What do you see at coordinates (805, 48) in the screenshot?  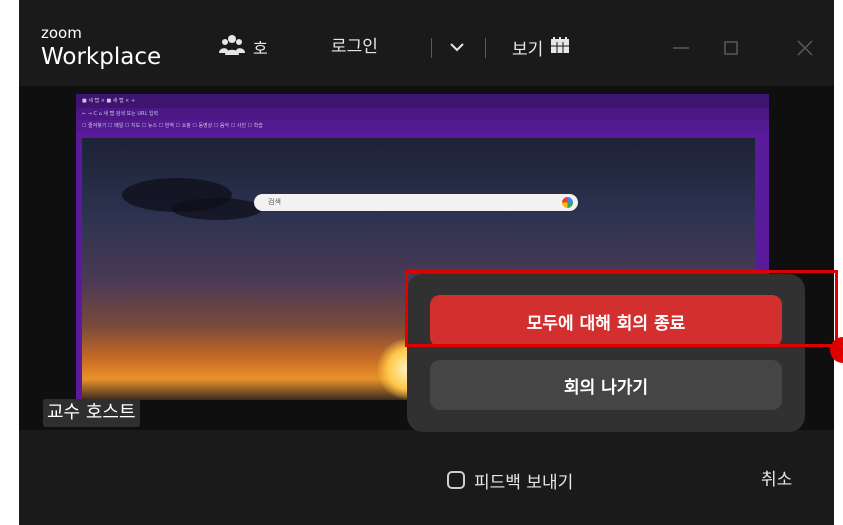 I see `close-icon` at bounding box center [805, 48].